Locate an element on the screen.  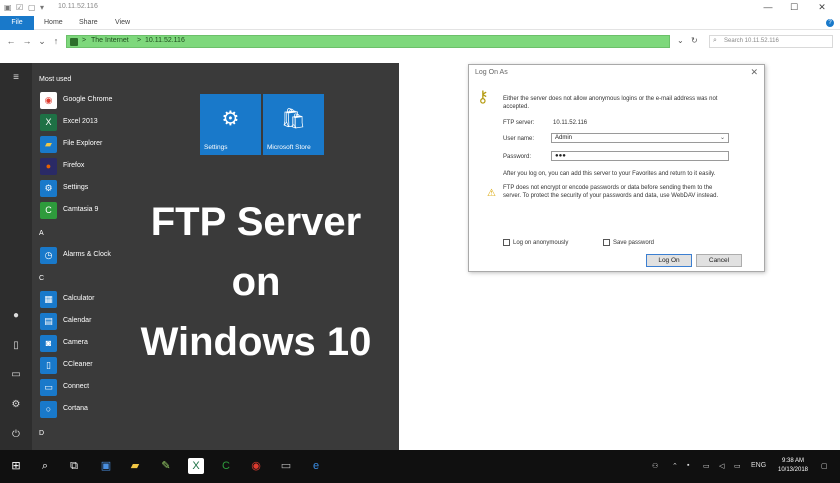
app-label: CCleaner is located at coordinates (78, 364).